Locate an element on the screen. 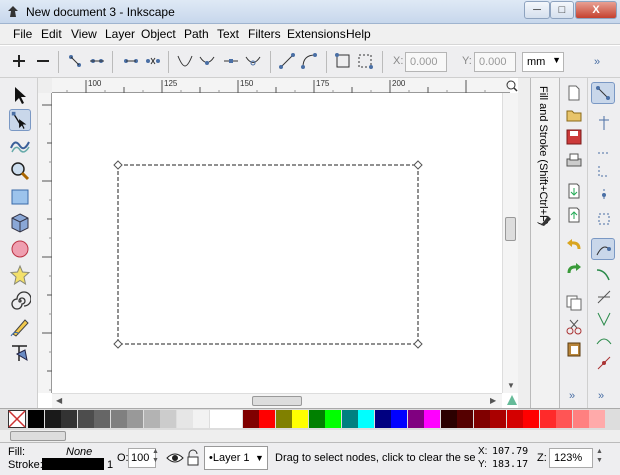 This screenshot has height=475, width=620. eye-icon is located at coordinates (175, 458).